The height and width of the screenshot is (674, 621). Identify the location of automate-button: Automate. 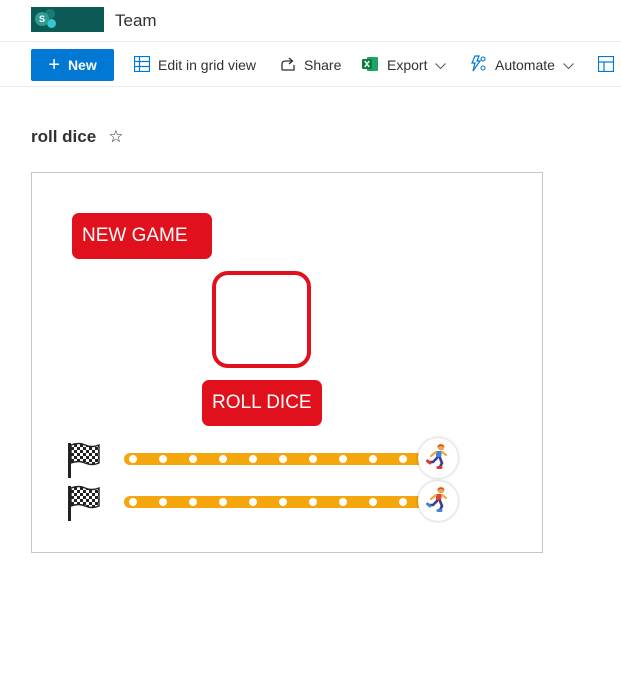
(522, 65).